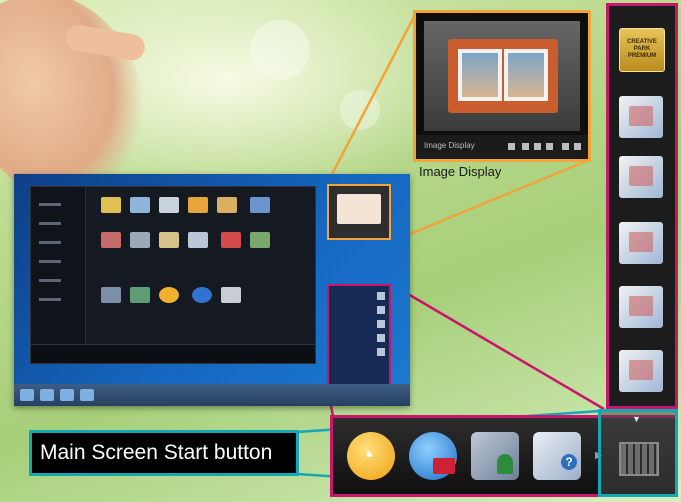  What do you see at coordinates (557, 456) in the screenshot?
I see `help-icon` at bounding box center [557, 456].